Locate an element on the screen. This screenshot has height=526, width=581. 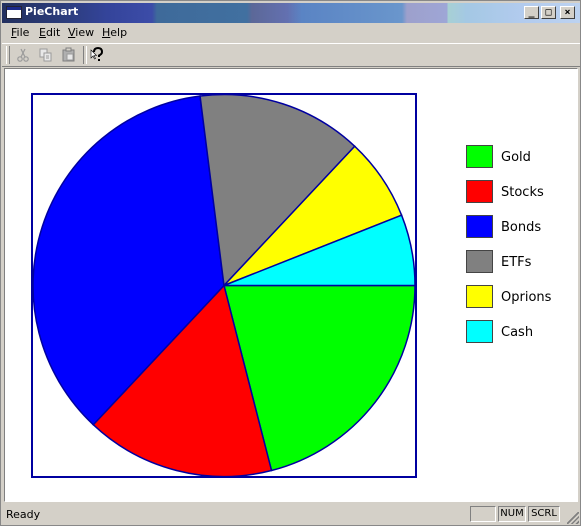
menu-file-label: ile is located at coordinates (23, 32).